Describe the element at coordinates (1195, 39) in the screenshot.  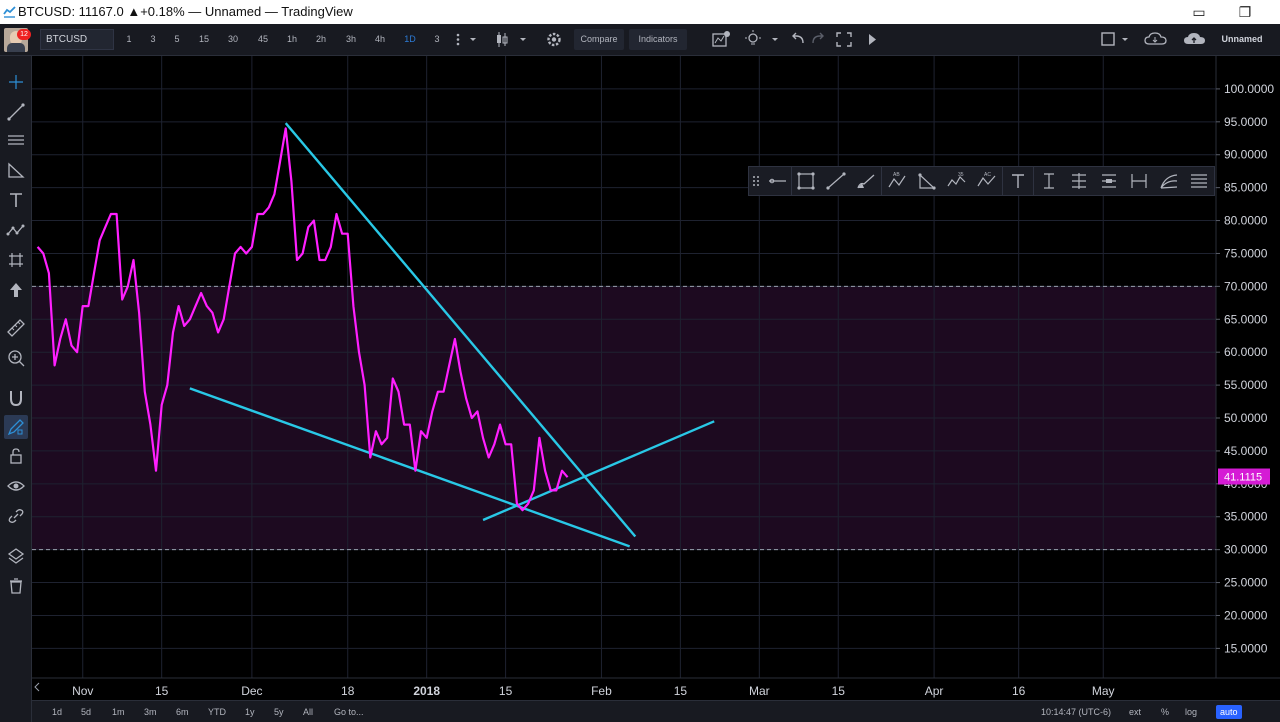
I see `cloud-save-icon` at that location.